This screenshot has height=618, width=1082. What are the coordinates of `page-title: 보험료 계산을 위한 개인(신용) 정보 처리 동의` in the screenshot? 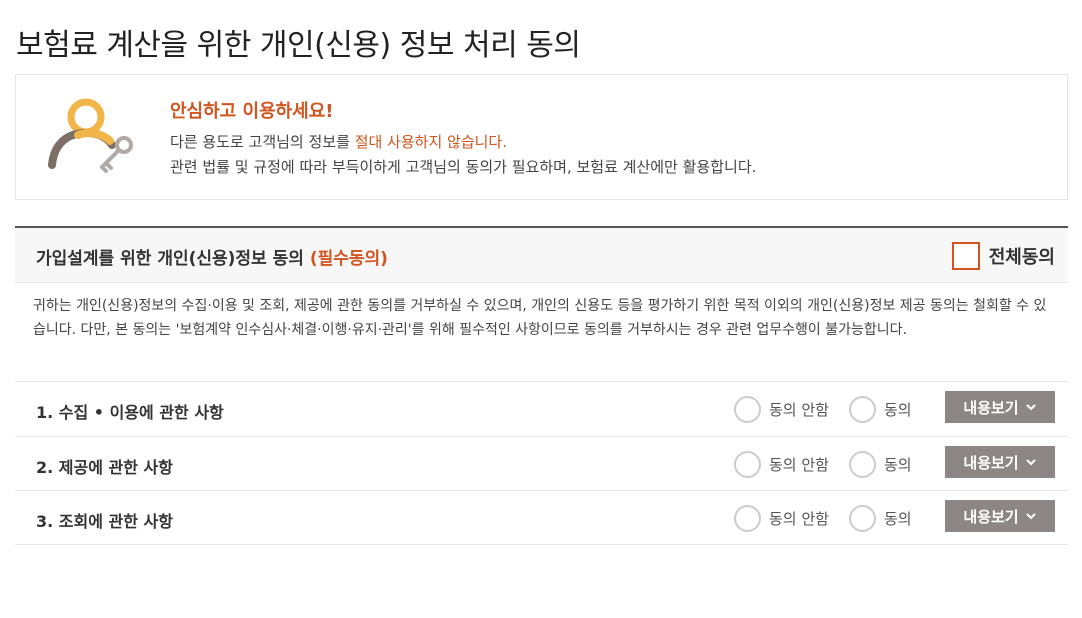 It's located at (298, 45).